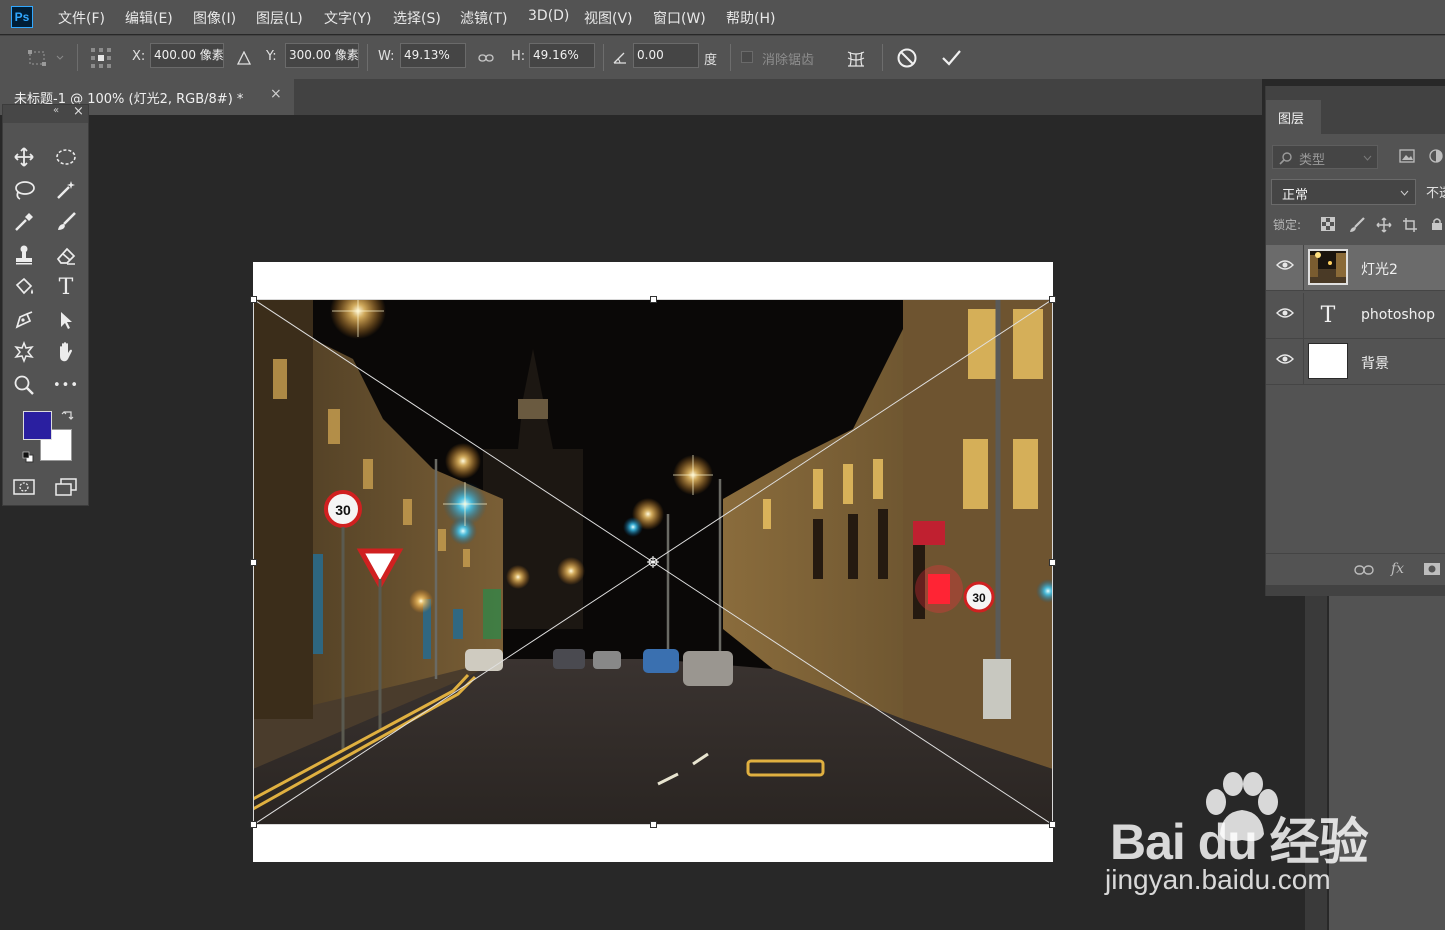  What do you see at coordinates (1384, 225) in the screenshot?
I see `lock-position-icon` at bounding box center [1384, 225].